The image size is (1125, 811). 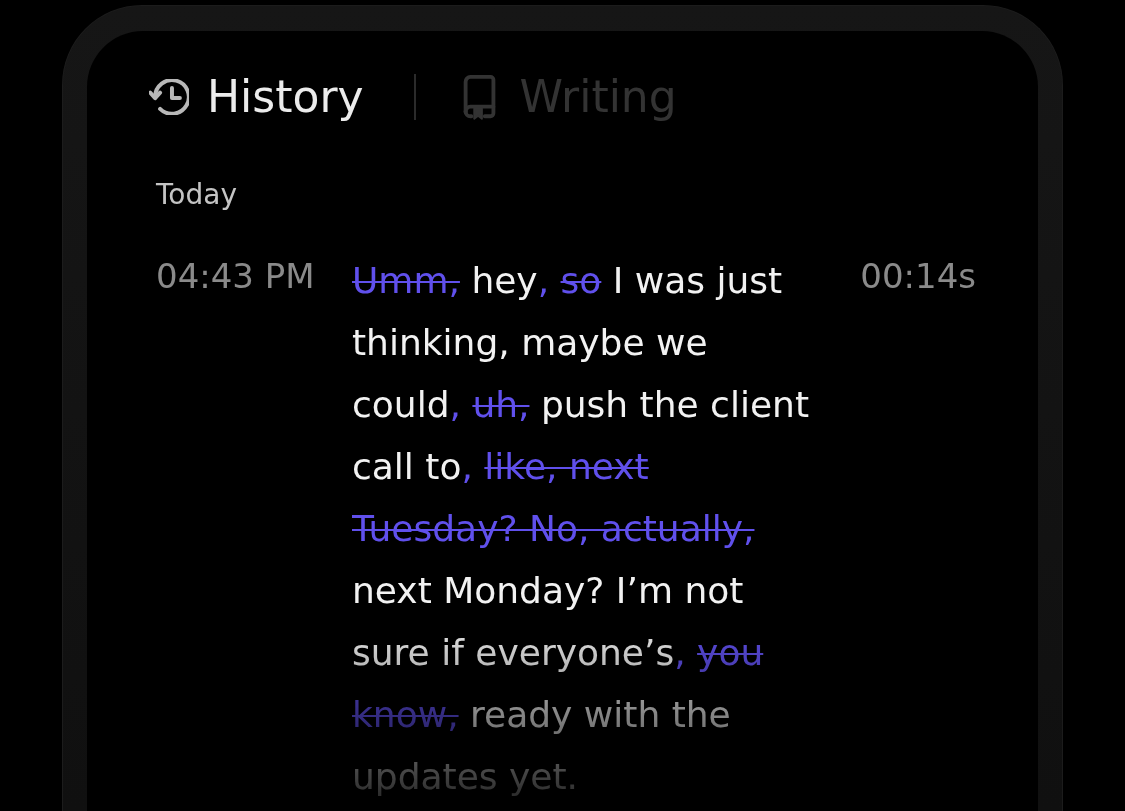 What do you see at coordinates (479, 98) in the screenshot?
I see `book-icon` at bounding box center [479, 98].